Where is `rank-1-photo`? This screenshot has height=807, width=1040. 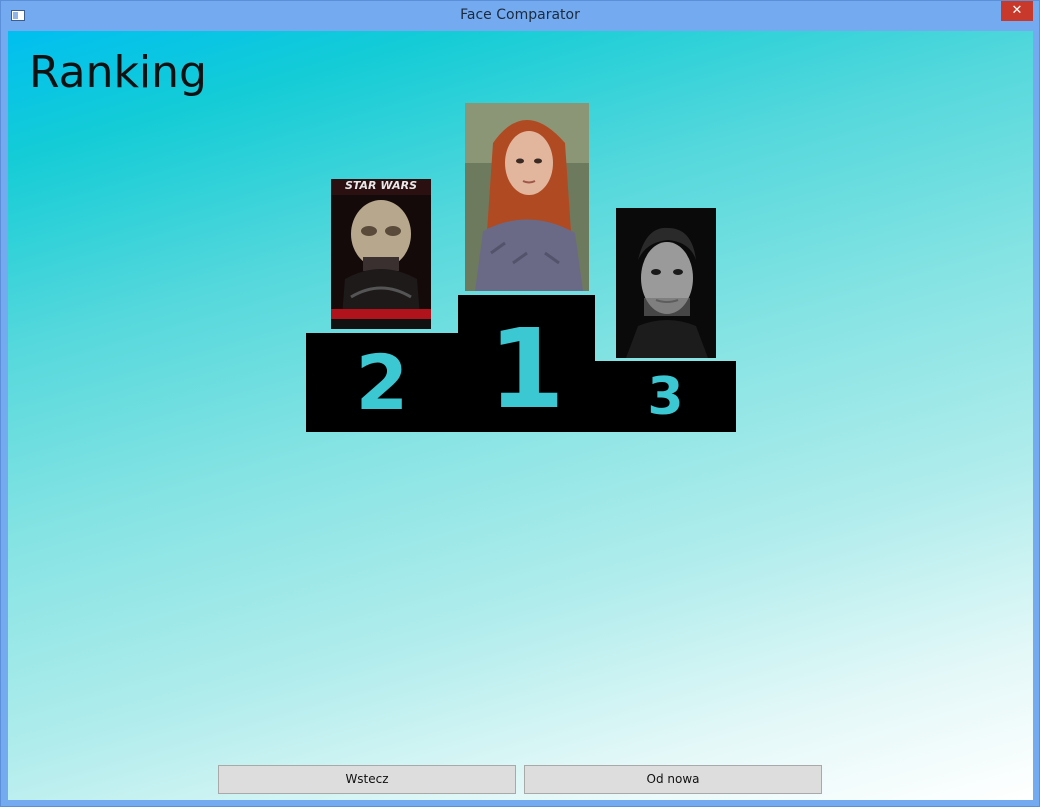
rank-1-photo is located at coordinates (527, 197).